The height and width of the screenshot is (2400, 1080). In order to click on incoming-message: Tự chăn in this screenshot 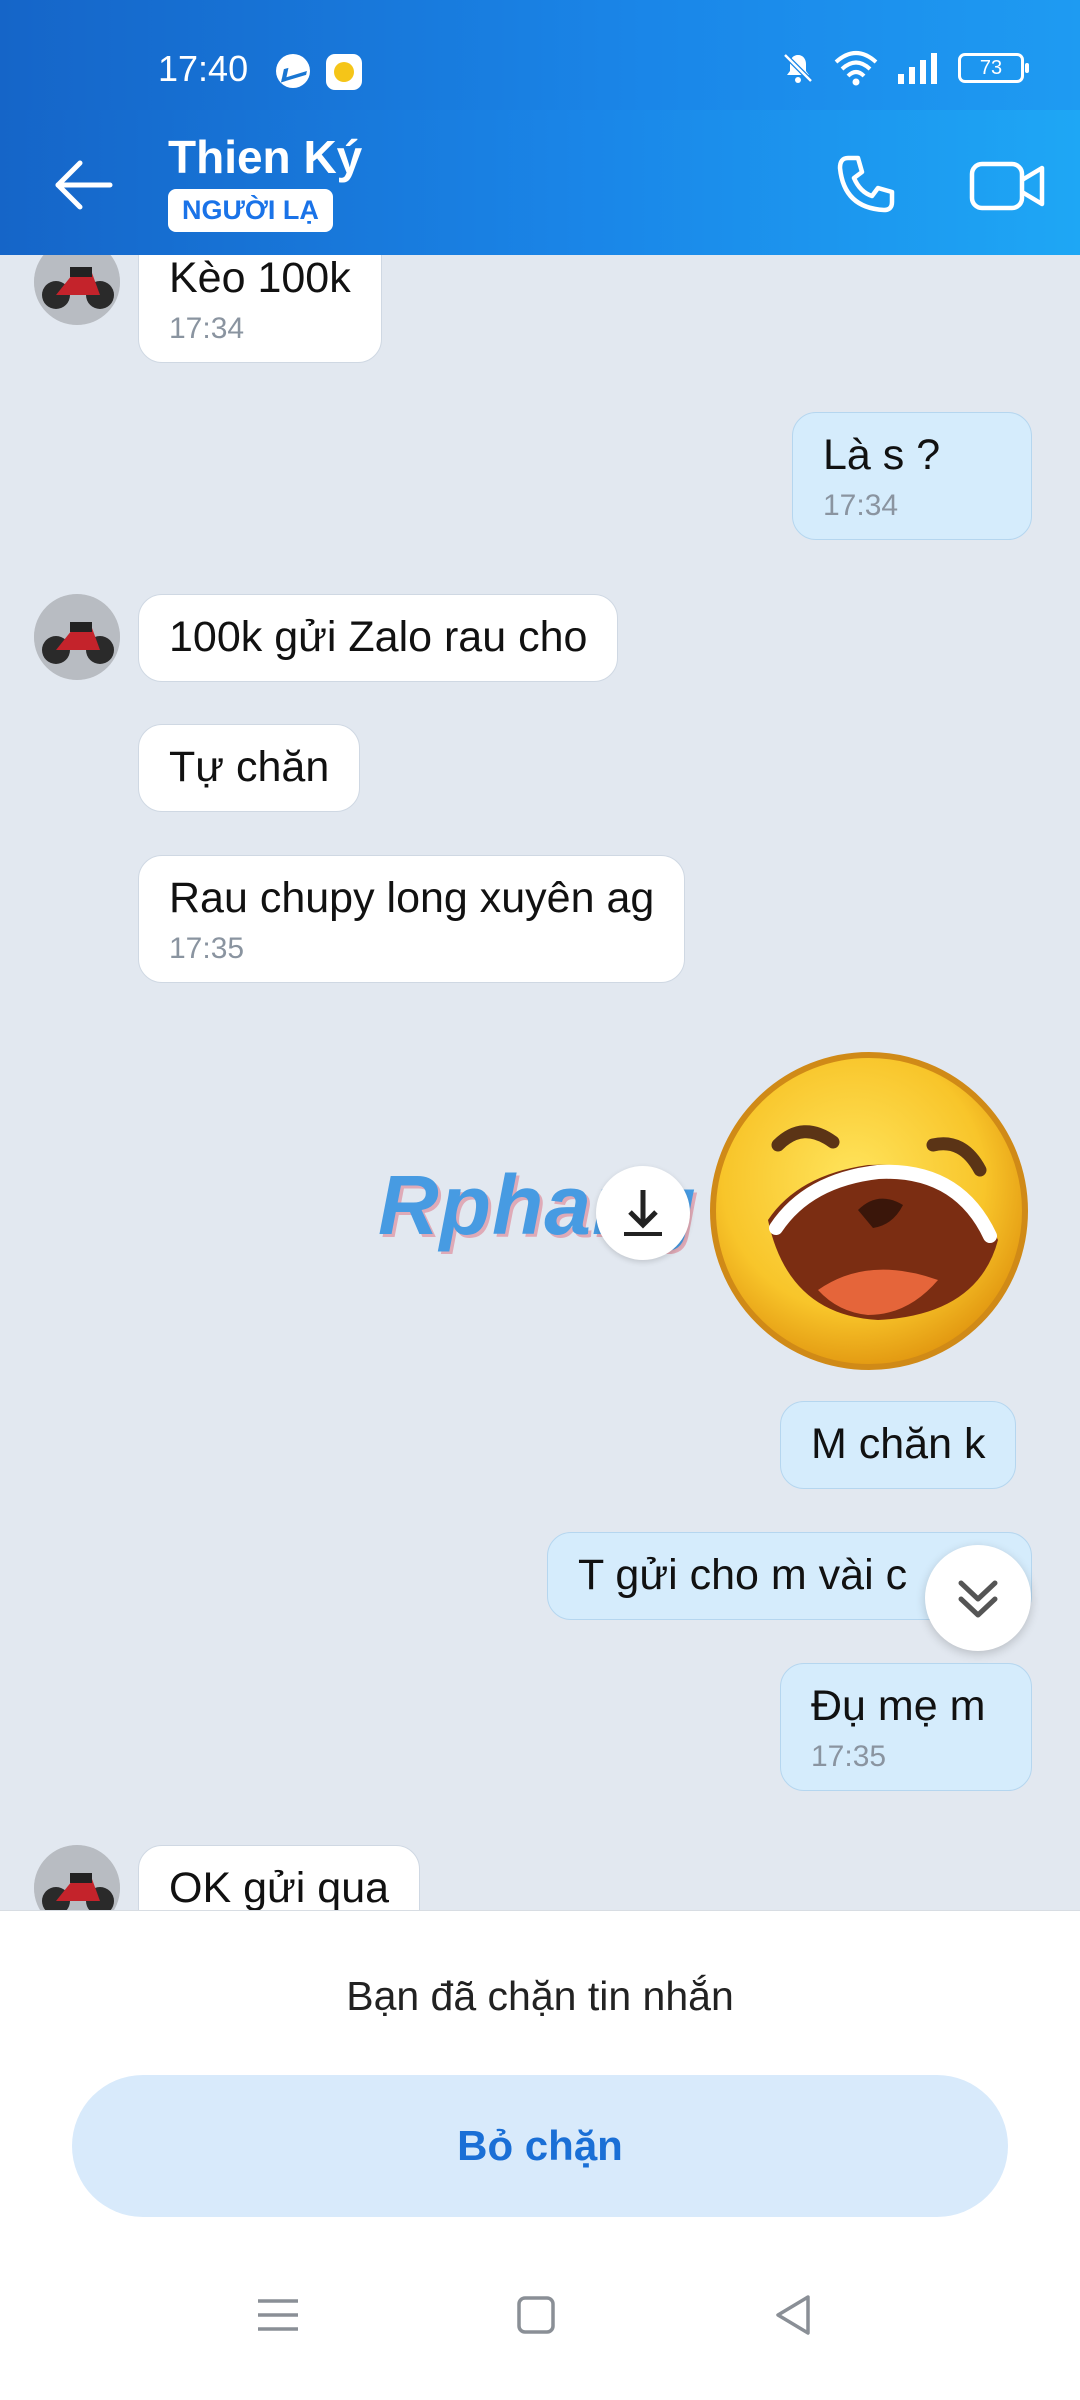, I will do `click(249, 768)`.